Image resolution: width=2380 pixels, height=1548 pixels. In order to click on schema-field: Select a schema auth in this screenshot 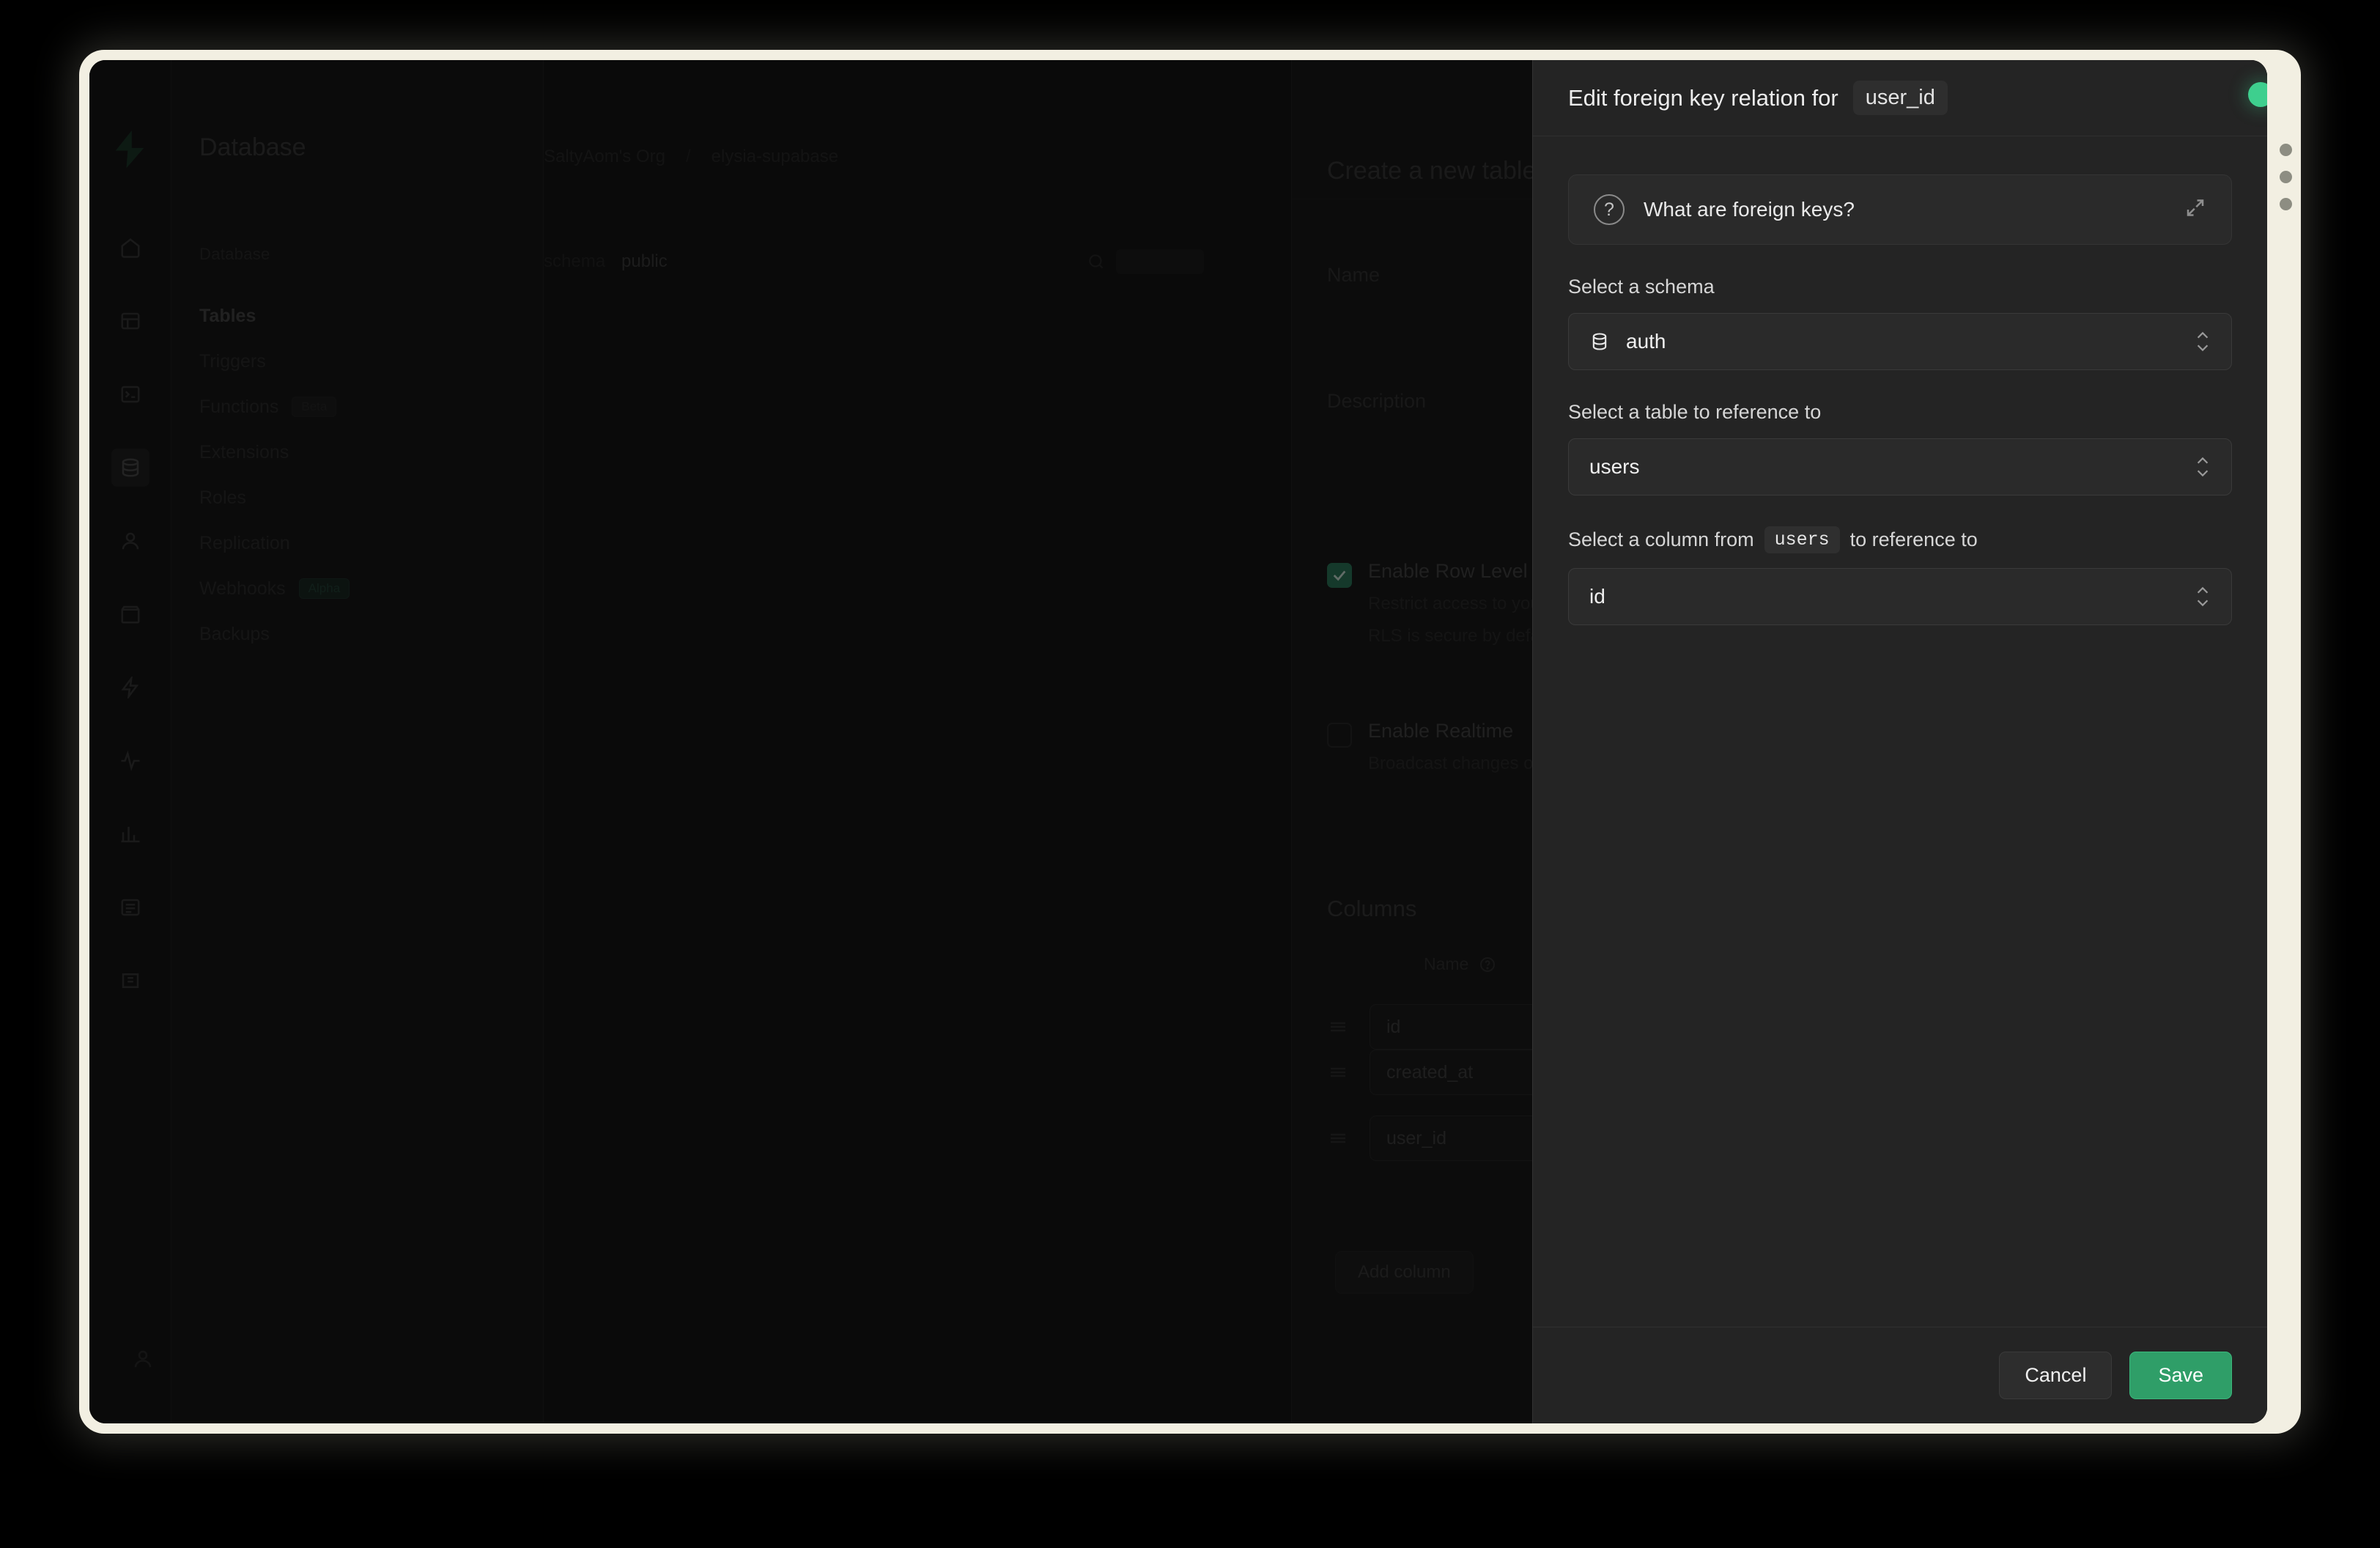, I will do `click(1900, 323)`.